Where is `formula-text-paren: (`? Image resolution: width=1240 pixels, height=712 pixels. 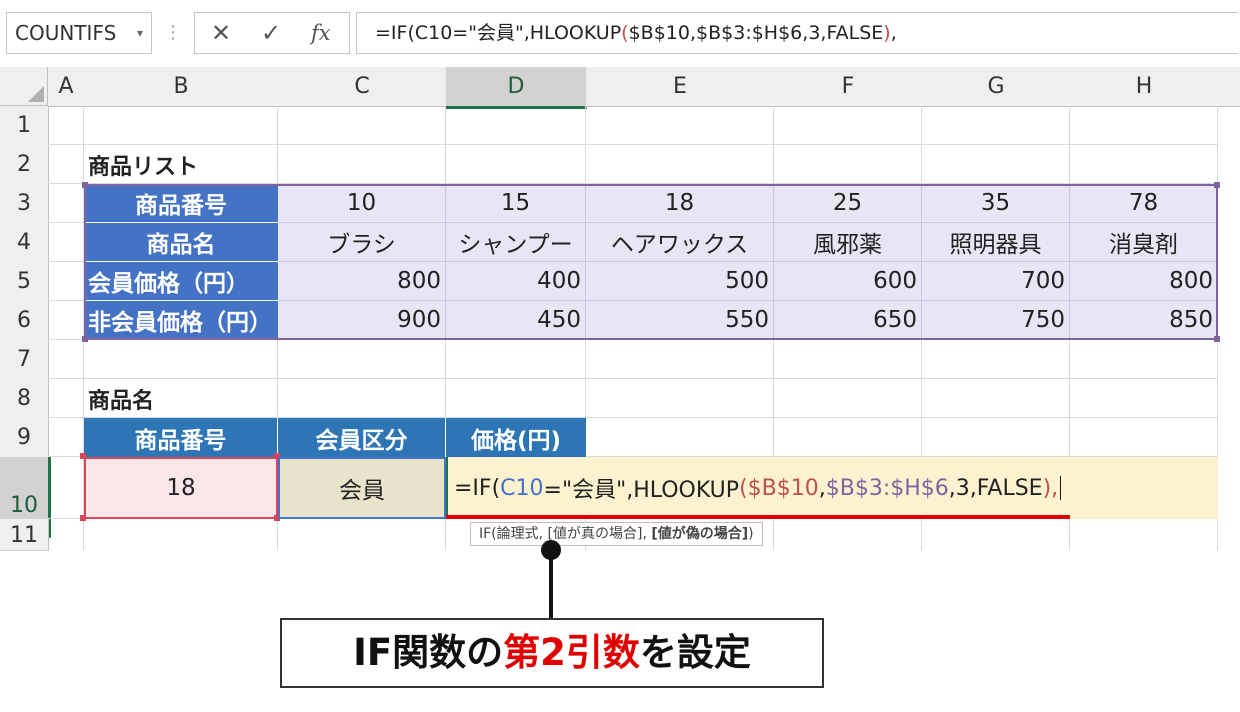 formula-text-paren: ( is located at coordinates (625, 33).